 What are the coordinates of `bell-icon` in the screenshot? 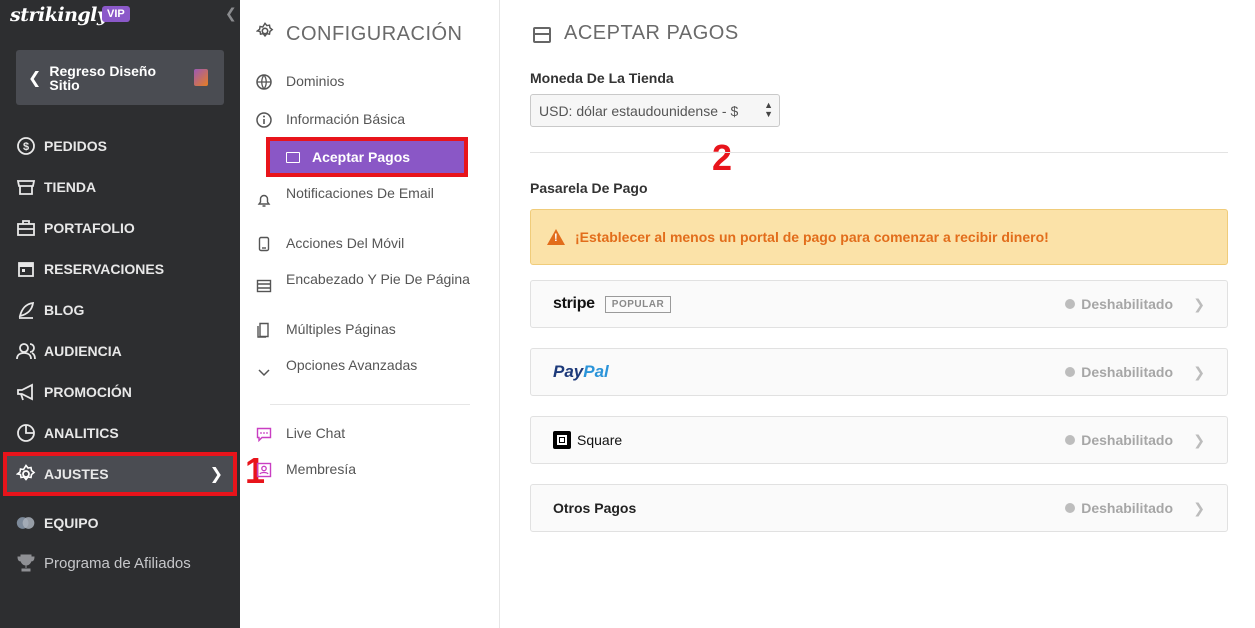 It's located at (265, 201).